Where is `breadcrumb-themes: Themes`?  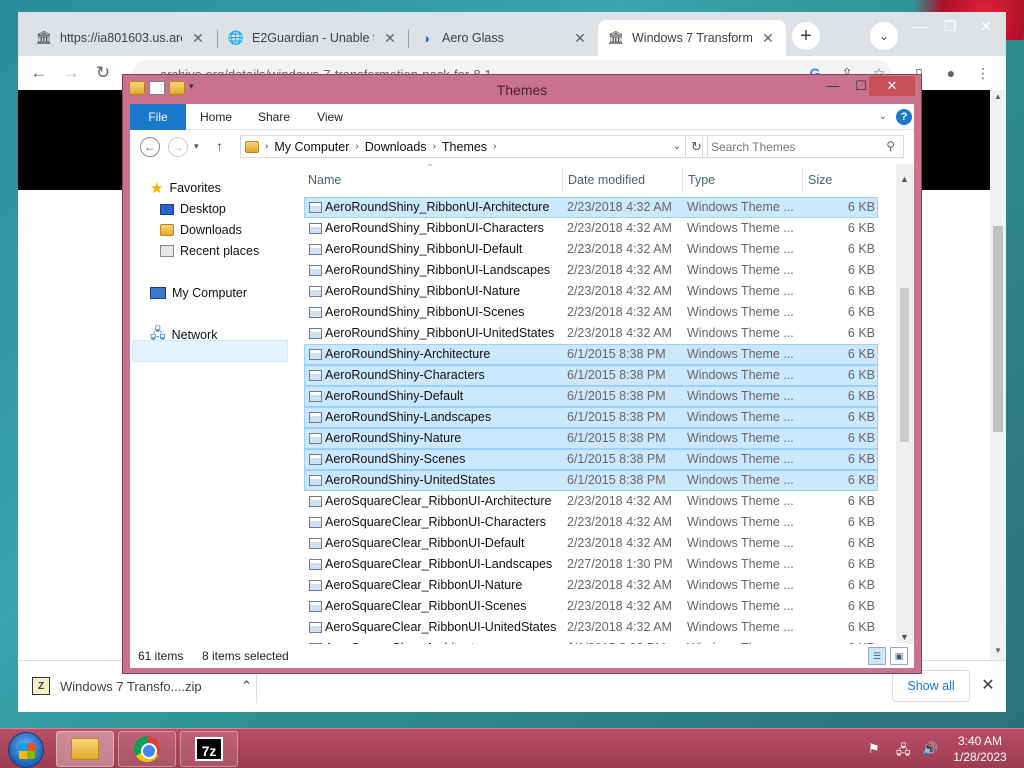 breadcrumb-themes: Themes is located at coordinates (464, 147).